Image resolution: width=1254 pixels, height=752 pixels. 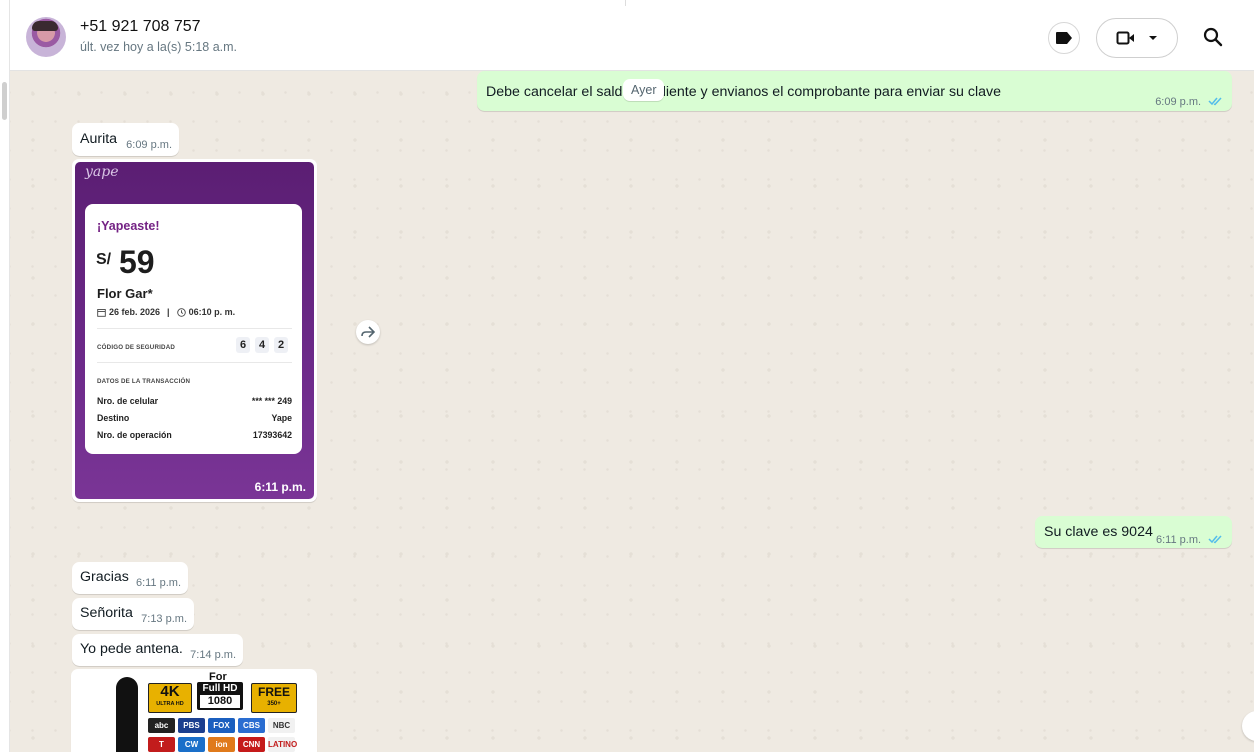 I want to click on message-bubble-outgoing: Su clave es 9024 6:11 p.m., so click(x=1133, y=532).